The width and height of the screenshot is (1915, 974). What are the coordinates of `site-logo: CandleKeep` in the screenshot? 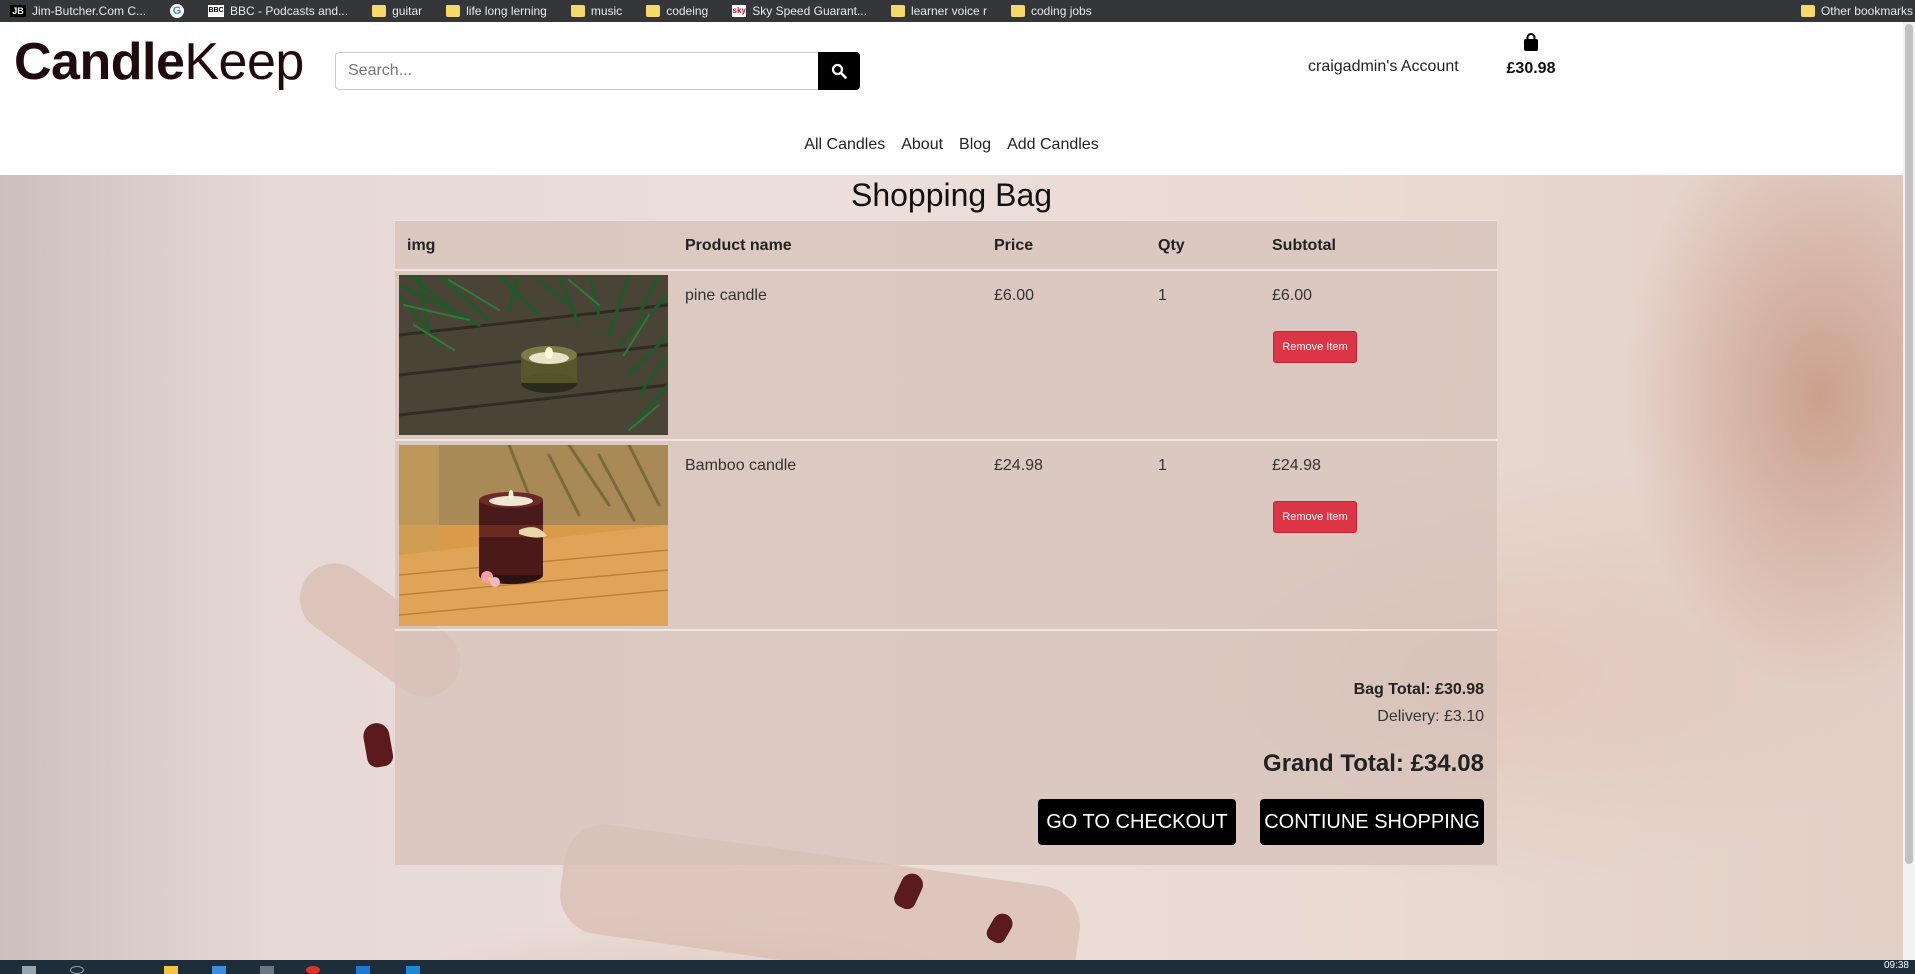 It's located at (159, 62).